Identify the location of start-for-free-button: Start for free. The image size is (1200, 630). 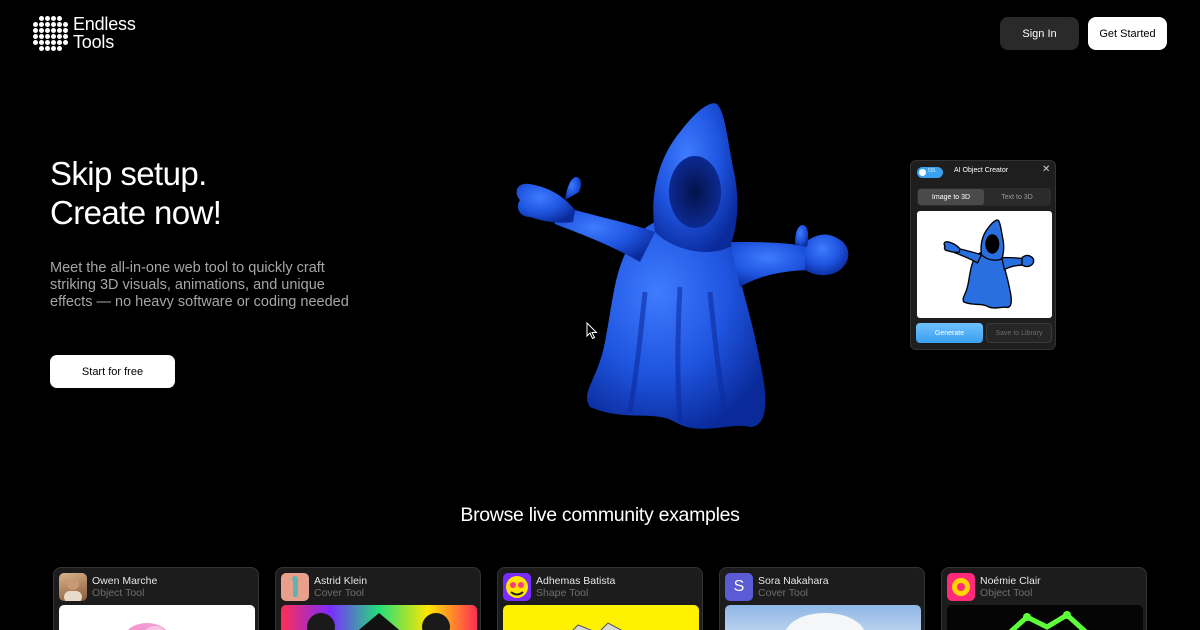
(112, 371).